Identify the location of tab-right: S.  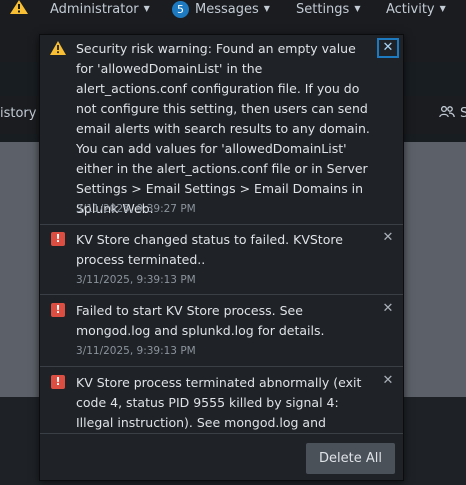
(452, 113).